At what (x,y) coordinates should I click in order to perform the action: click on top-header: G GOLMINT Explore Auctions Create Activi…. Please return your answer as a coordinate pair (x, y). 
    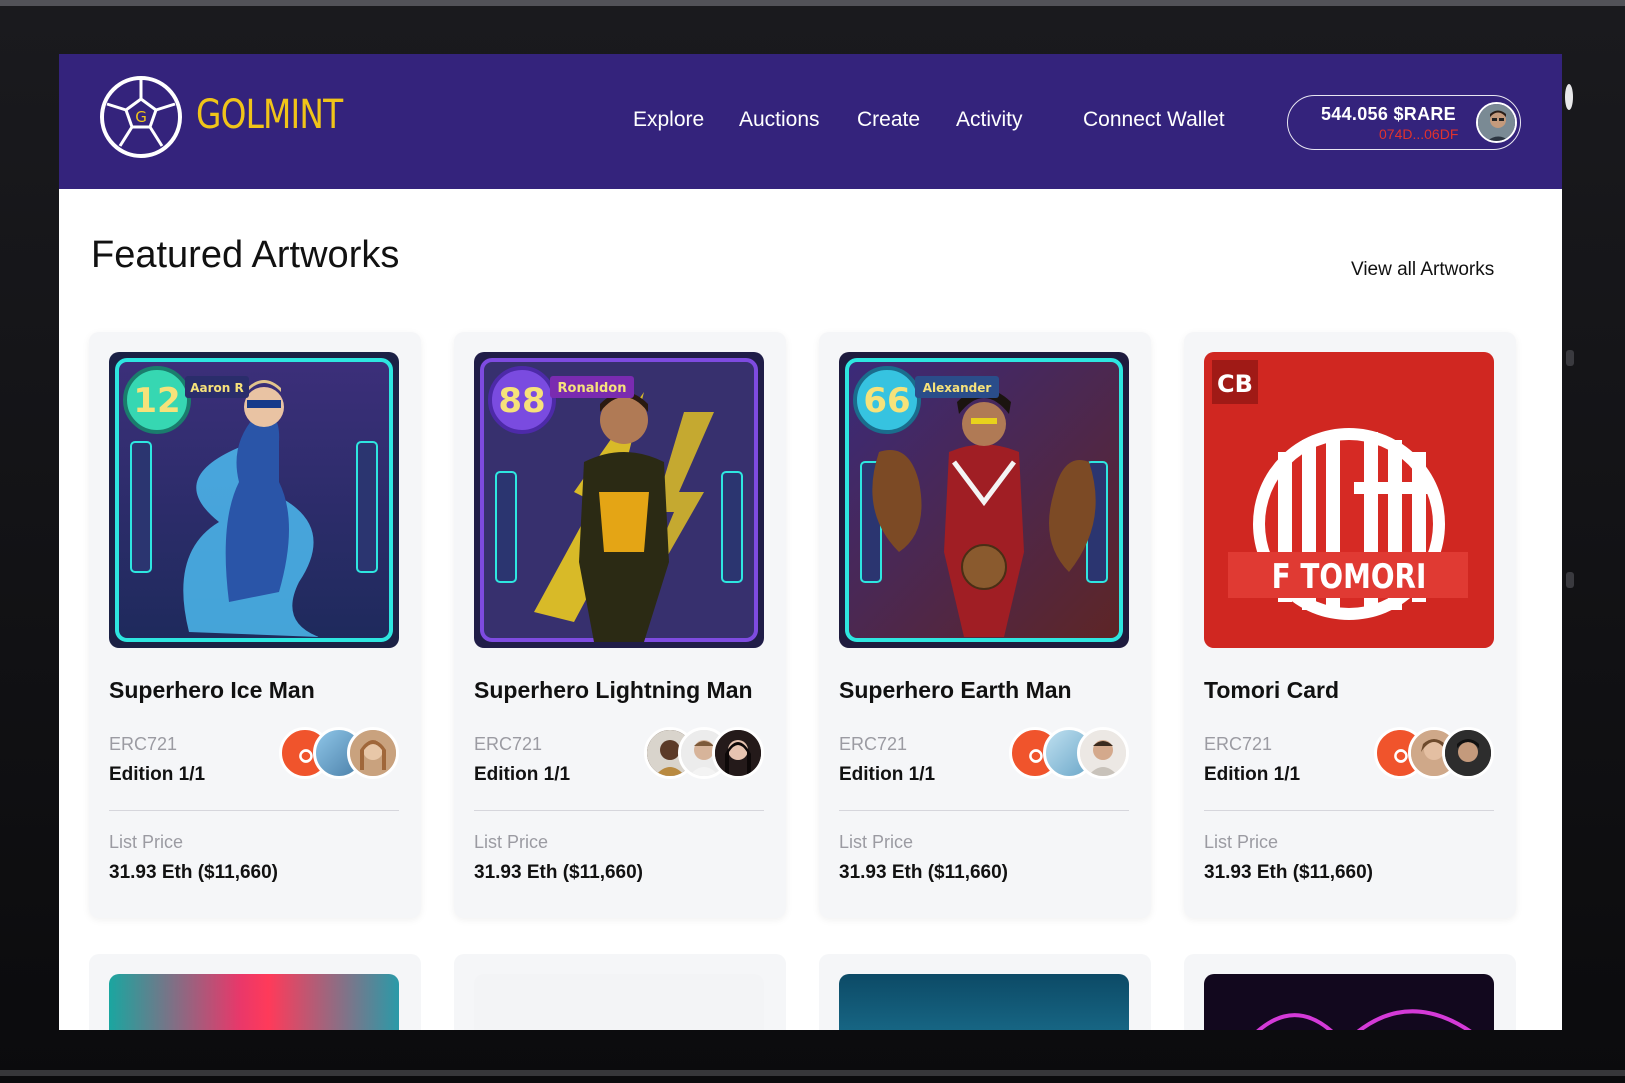
    Looking at the image, I should click on (810, 121).